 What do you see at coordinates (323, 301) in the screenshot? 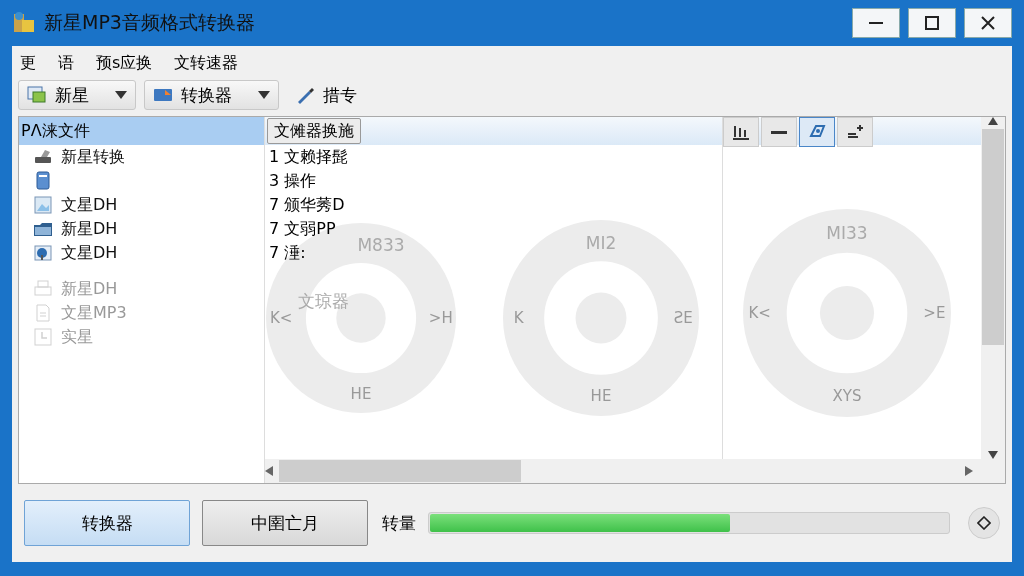
I see `wheel-label: 文琼器` at bounding box center [323, 301].